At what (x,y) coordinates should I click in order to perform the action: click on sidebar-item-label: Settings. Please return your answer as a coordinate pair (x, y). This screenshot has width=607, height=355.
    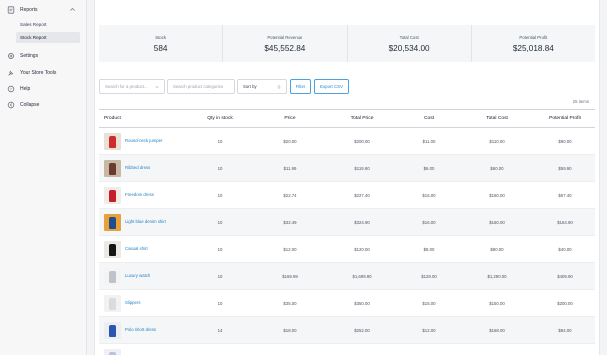
    Looking at the image, I should click on (29, 55).